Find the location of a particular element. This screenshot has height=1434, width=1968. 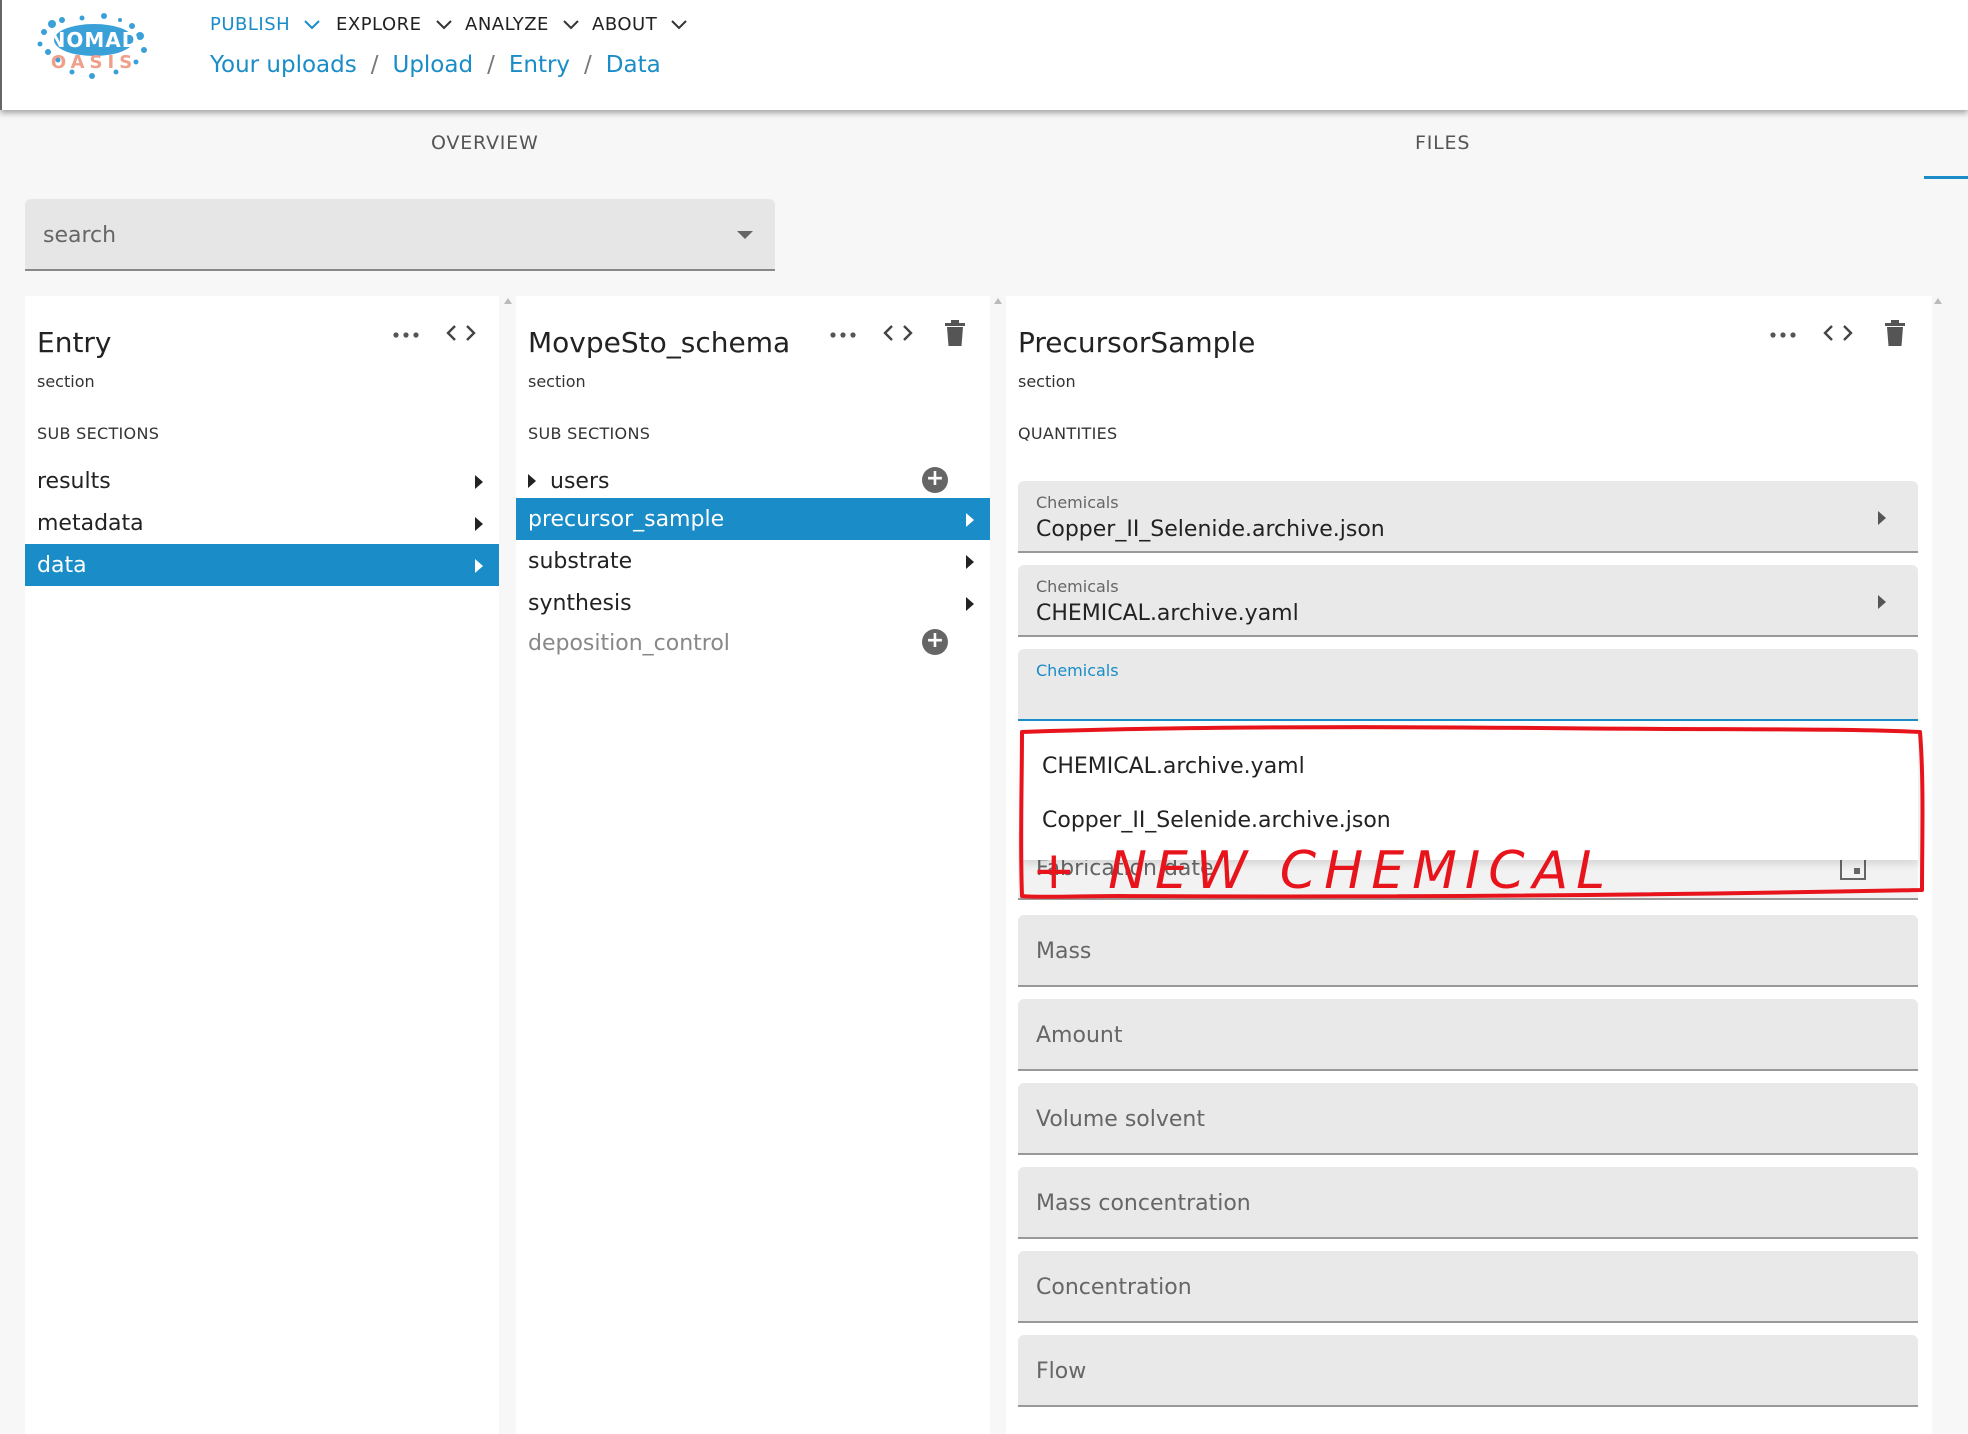

pane-title: PrecursorSample is located at coordinates (1137, 342).